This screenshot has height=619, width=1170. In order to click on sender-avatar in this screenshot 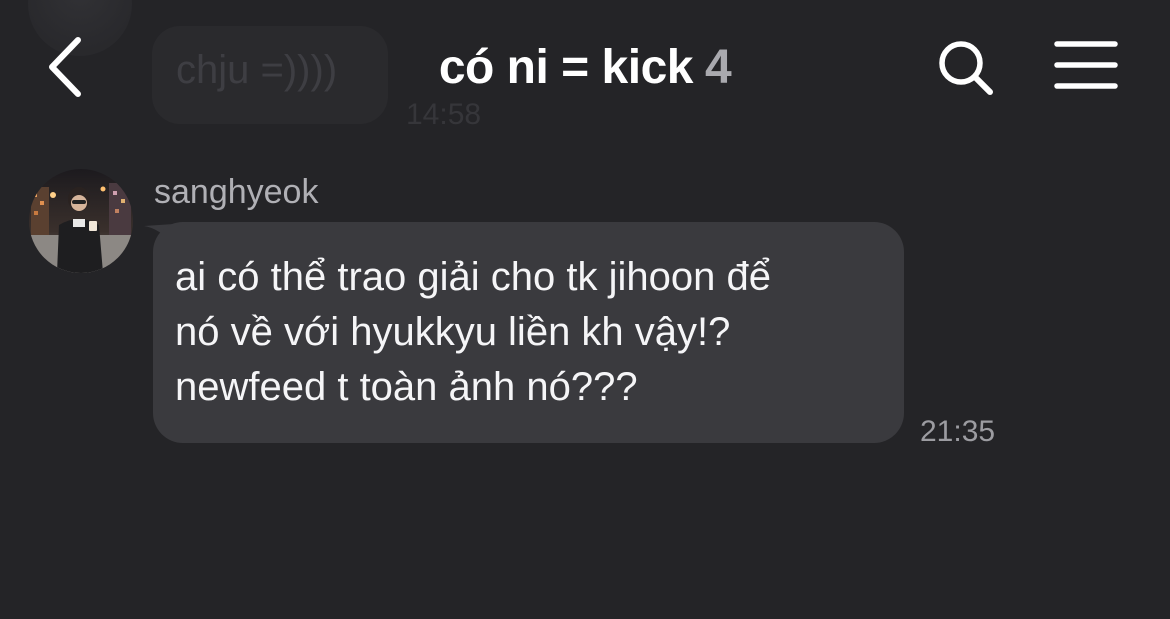, I will do `click(81, 221)`.